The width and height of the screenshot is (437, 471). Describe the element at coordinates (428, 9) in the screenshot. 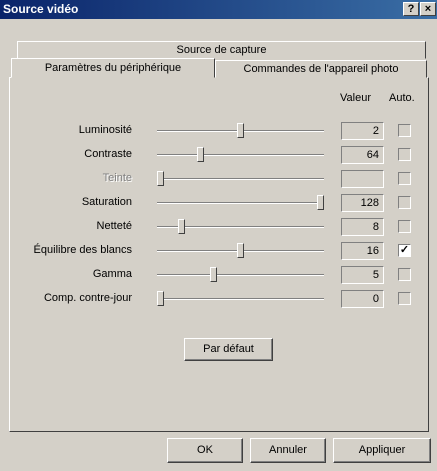

I see `close-button: ×` at that location.